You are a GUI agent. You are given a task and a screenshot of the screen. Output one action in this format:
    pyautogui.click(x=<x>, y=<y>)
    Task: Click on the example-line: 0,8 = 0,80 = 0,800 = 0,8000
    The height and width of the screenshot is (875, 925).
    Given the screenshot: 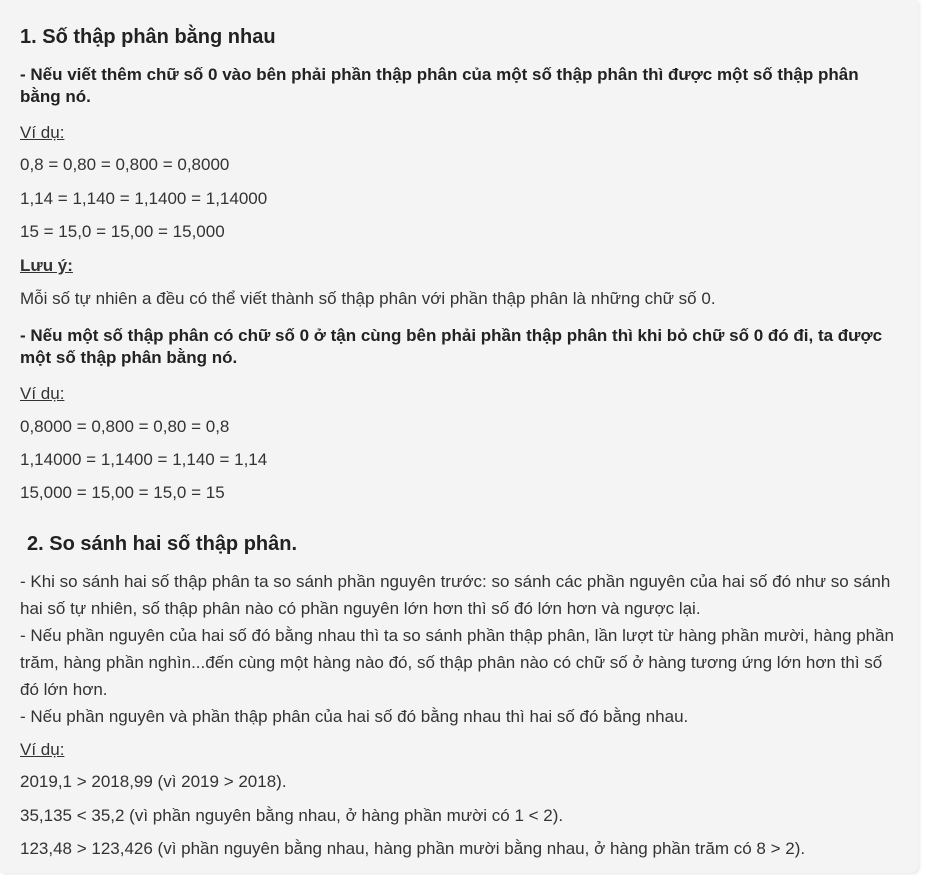 What is the action you would take?
    pyautogui.click(x=125, y=164)
    